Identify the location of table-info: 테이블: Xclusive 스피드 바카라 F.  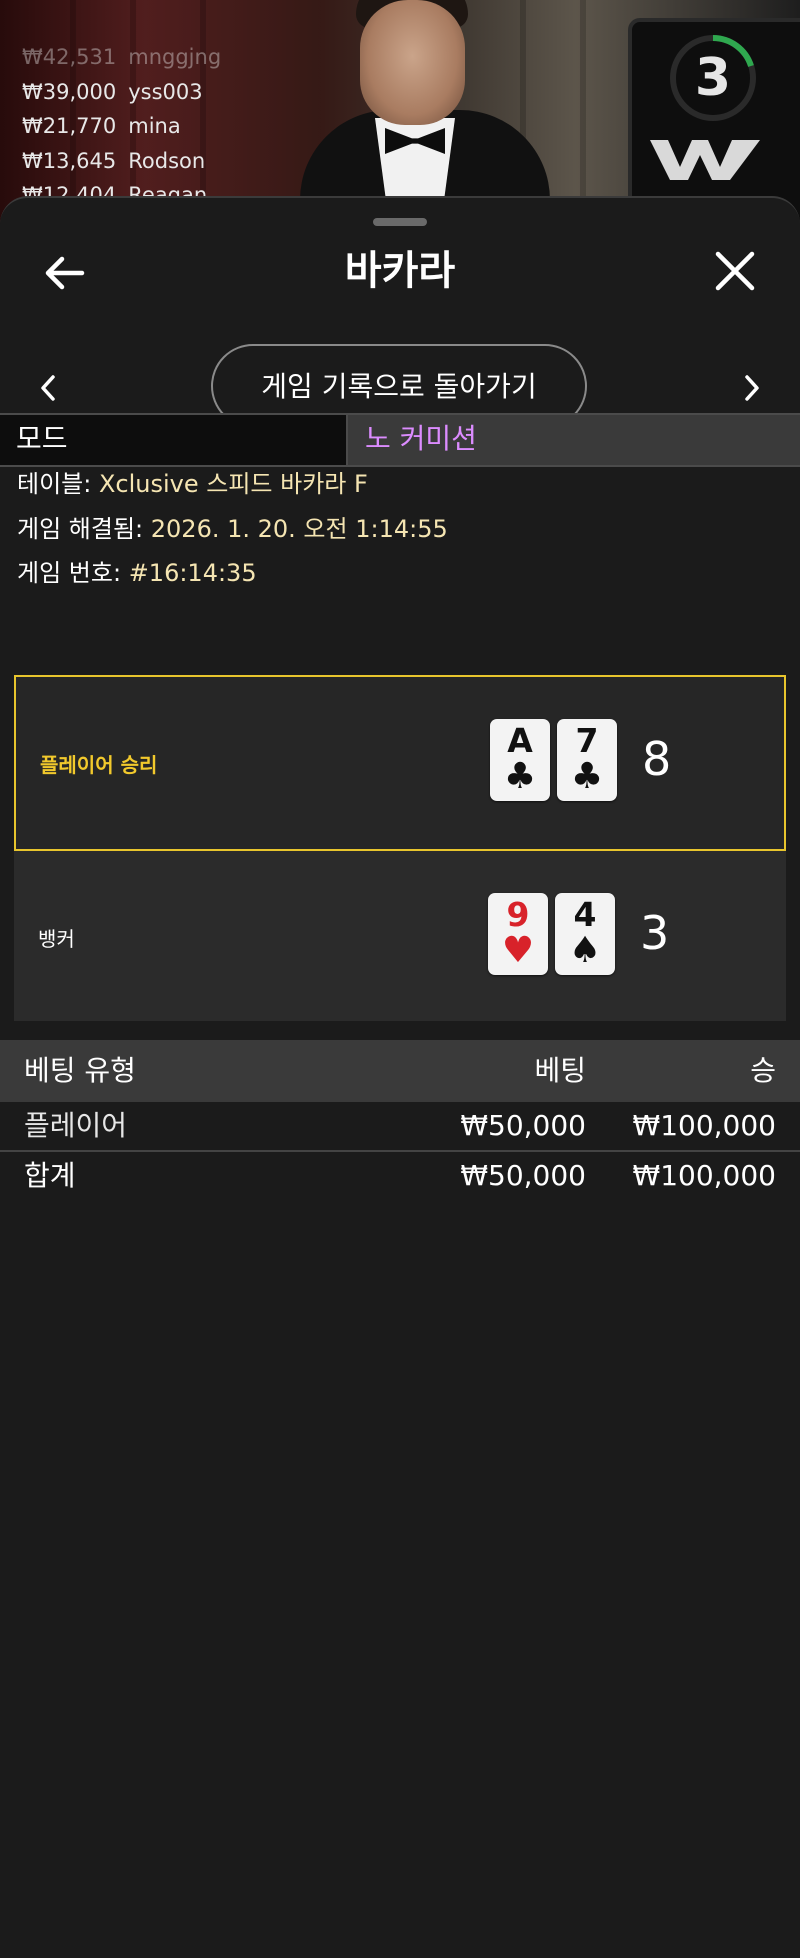
(232, 484).